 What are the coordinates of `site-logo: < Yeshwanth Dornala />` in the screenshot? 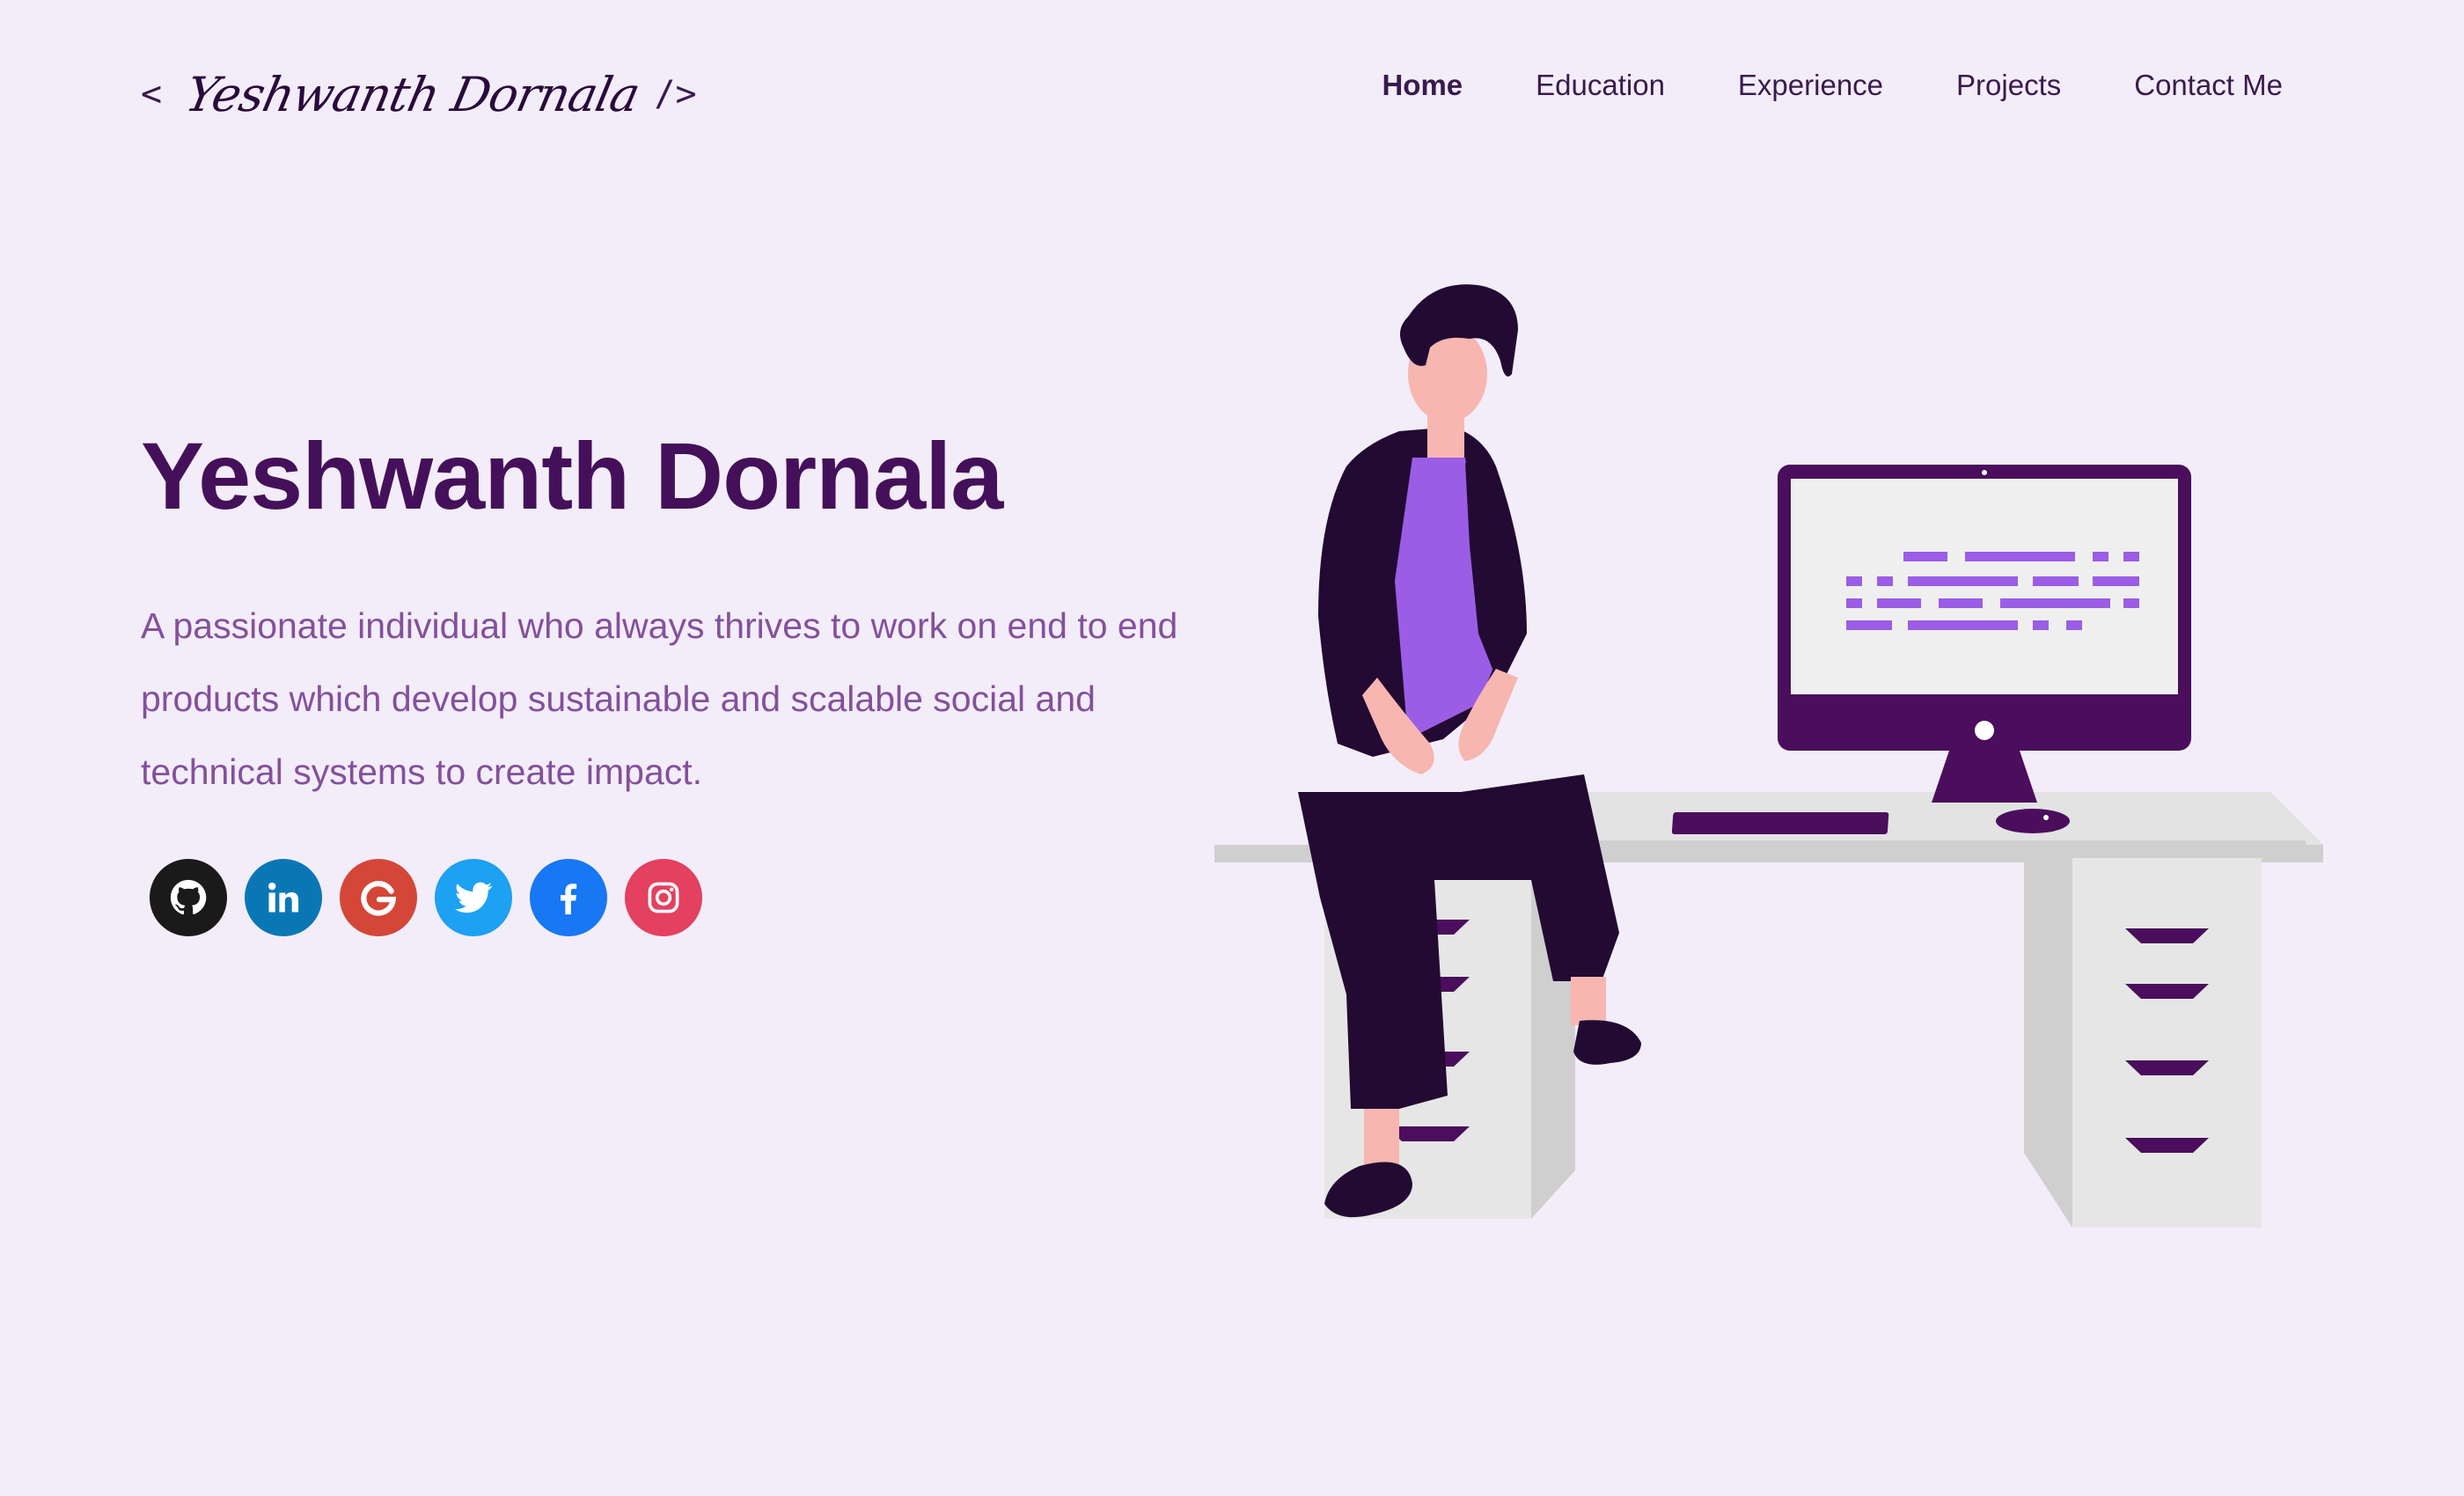 It's located at (419, 94).